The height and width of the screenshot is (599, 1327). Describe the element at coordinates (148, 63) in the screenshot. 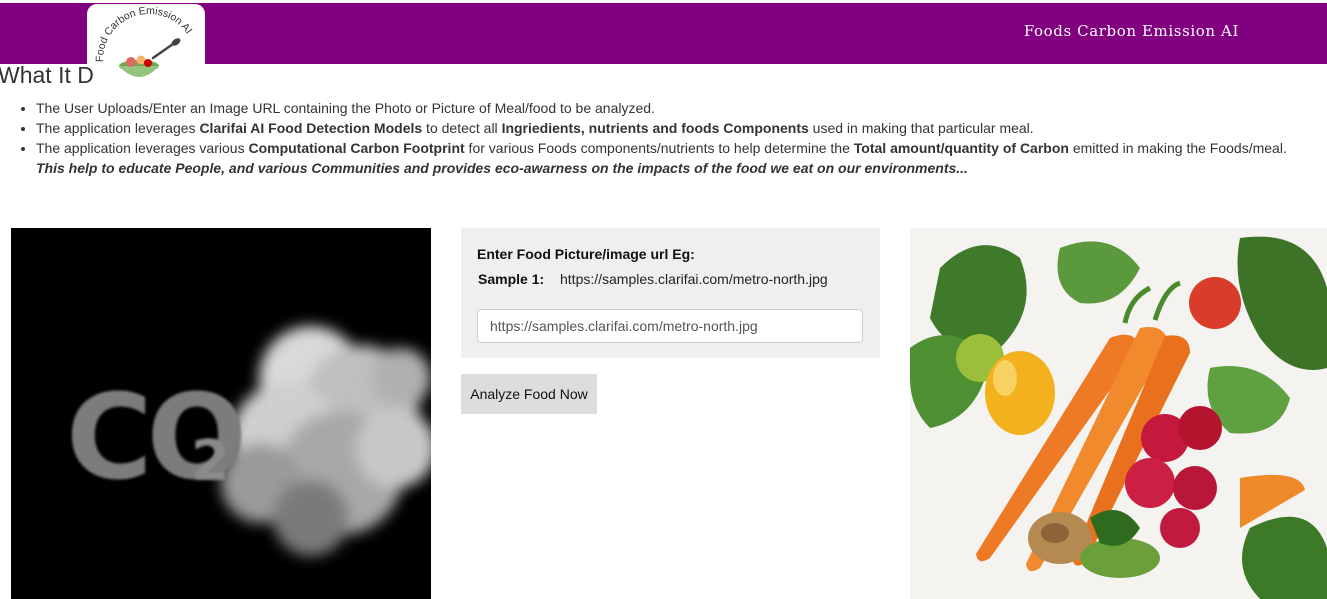

I see `berry-dot` at that location.